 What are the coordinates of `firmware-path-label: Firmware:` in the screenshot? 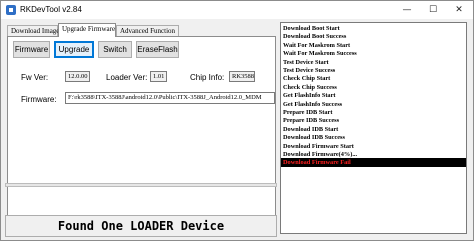 It's located at (39, 99).